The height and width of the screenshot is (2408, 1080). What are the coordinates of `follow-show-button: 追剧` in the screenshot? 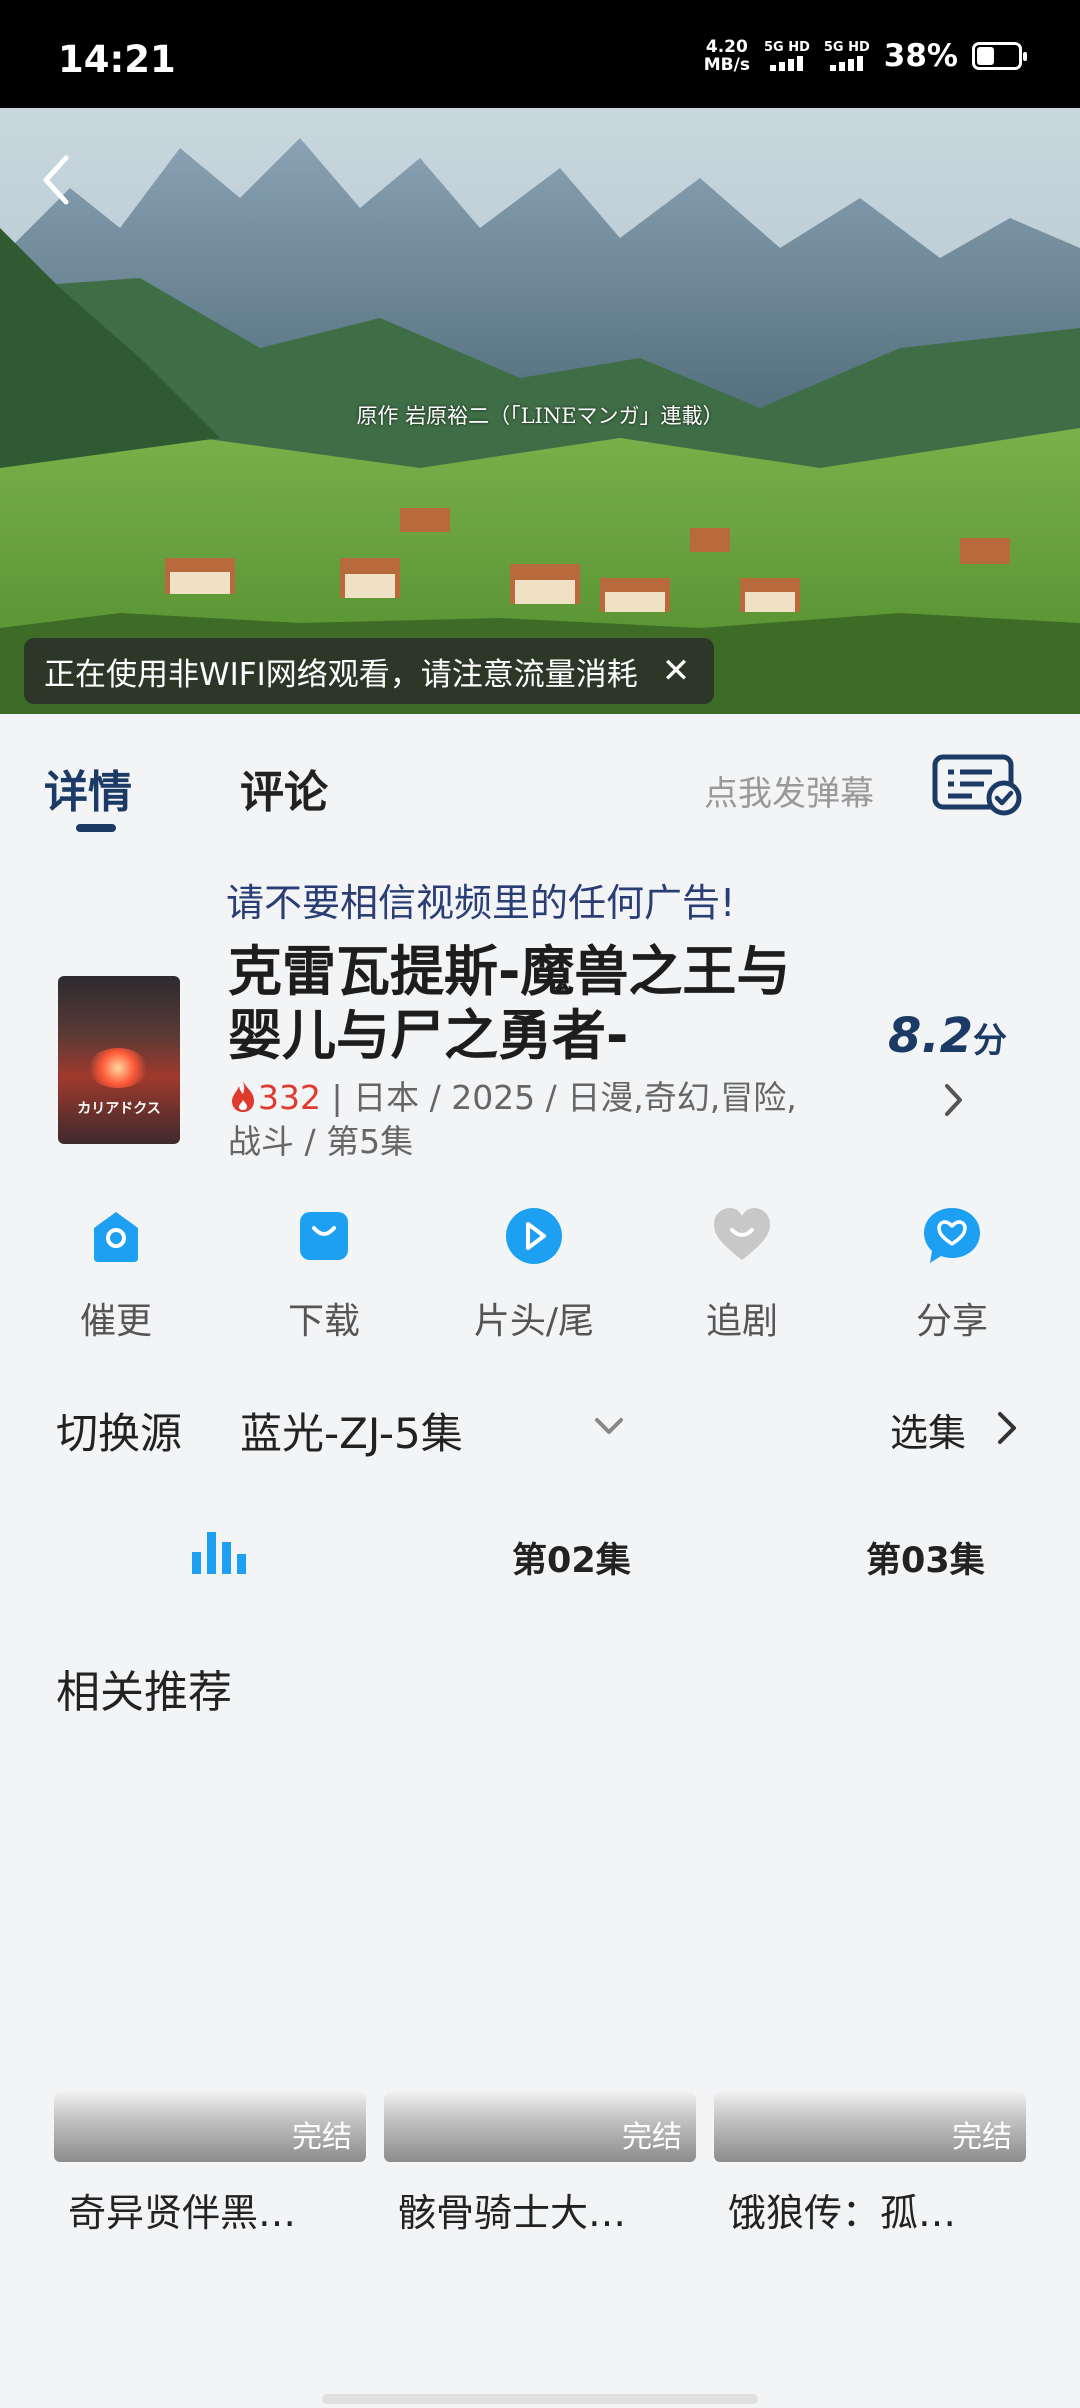 It's located at (742, 1275).